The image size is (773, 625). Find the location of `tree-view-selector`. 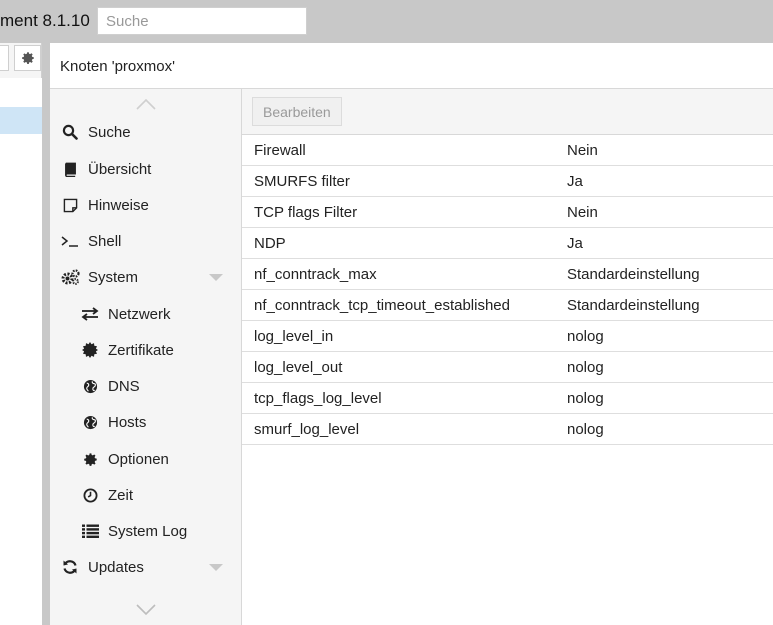

tree-view-selector is located at coordinates (4, 58).